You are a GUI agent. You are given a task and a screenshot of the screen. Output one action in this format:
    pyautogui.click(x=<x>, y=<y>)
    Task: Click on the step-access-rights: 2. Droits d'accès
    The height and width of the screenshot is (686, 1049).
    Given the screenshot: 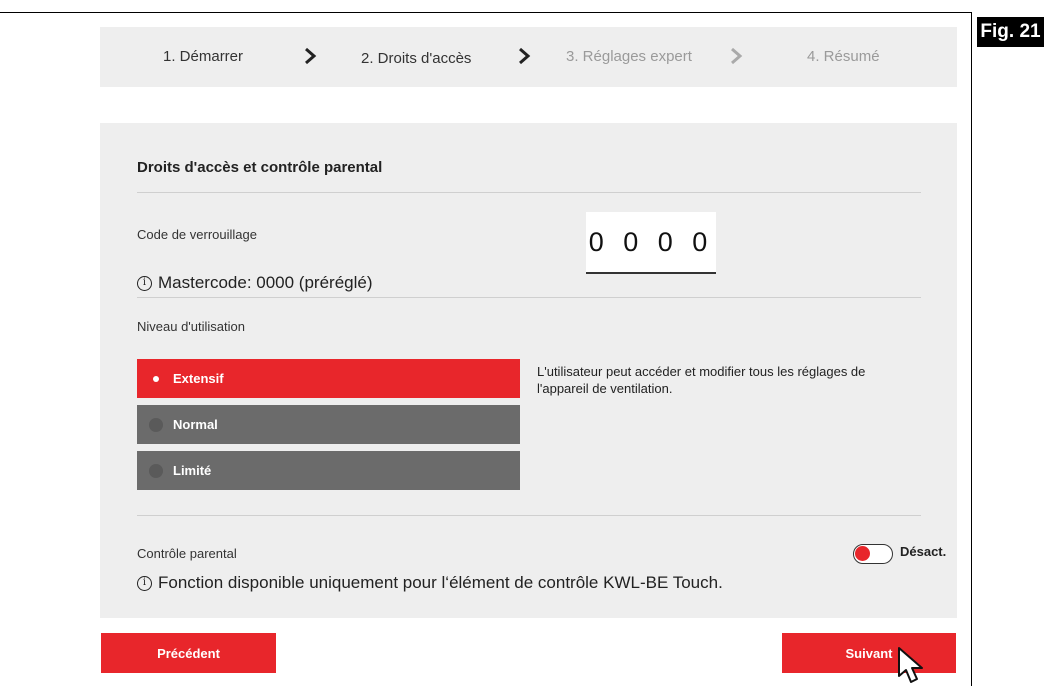 What is the action you would take?
    pyautogui.click(x=416, y=58)
    